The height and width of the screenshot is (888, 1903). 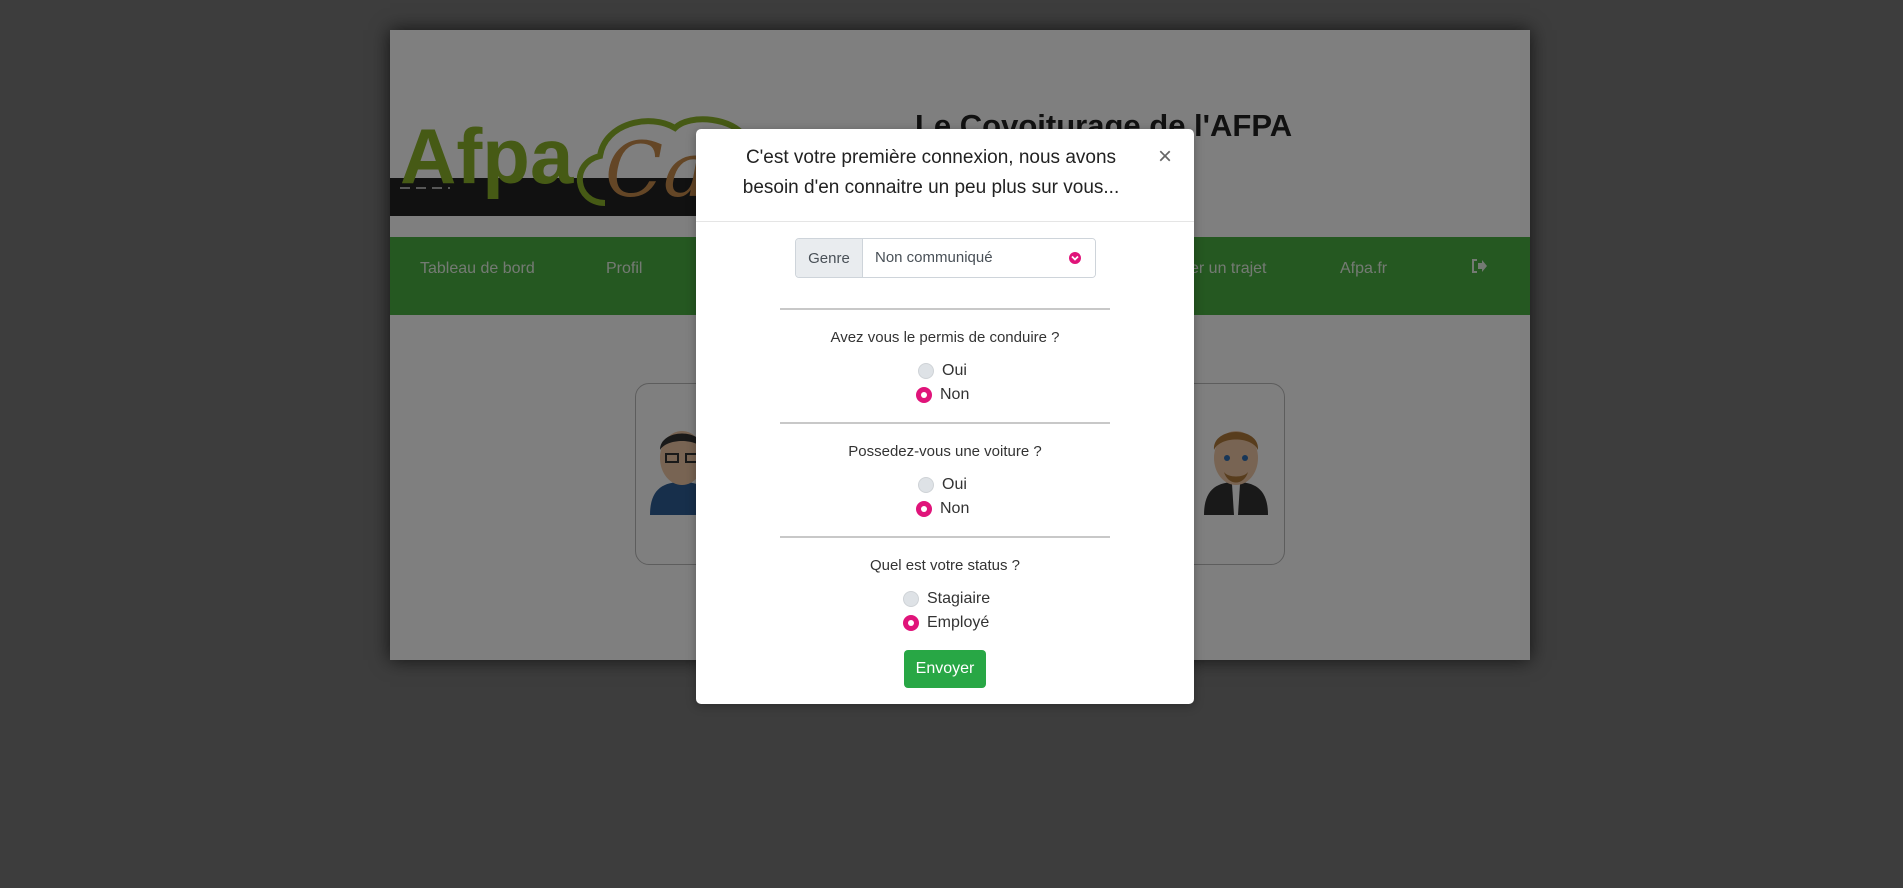 What do you see at coordinates (945, 337) in the screenshot?
I see `question-permis: Avez vous le permis de conduire ?` at bounding box center [945, 337].